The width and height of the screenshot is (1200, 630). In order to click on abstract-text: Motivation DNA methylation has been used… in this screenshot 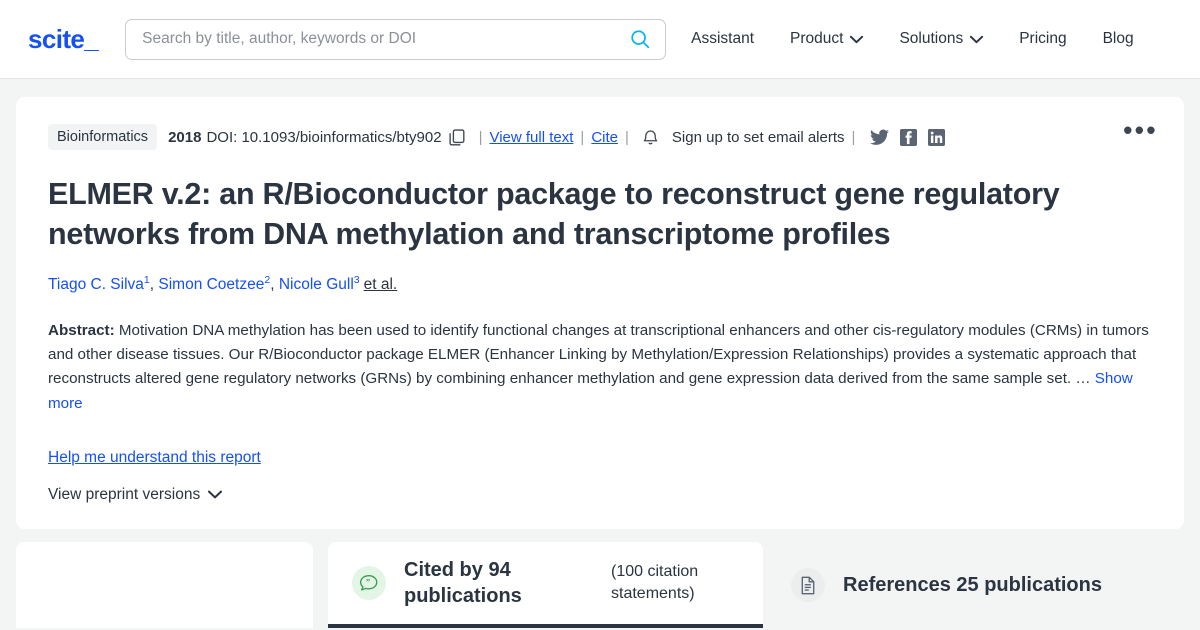, I will do `click(598, 354)`.